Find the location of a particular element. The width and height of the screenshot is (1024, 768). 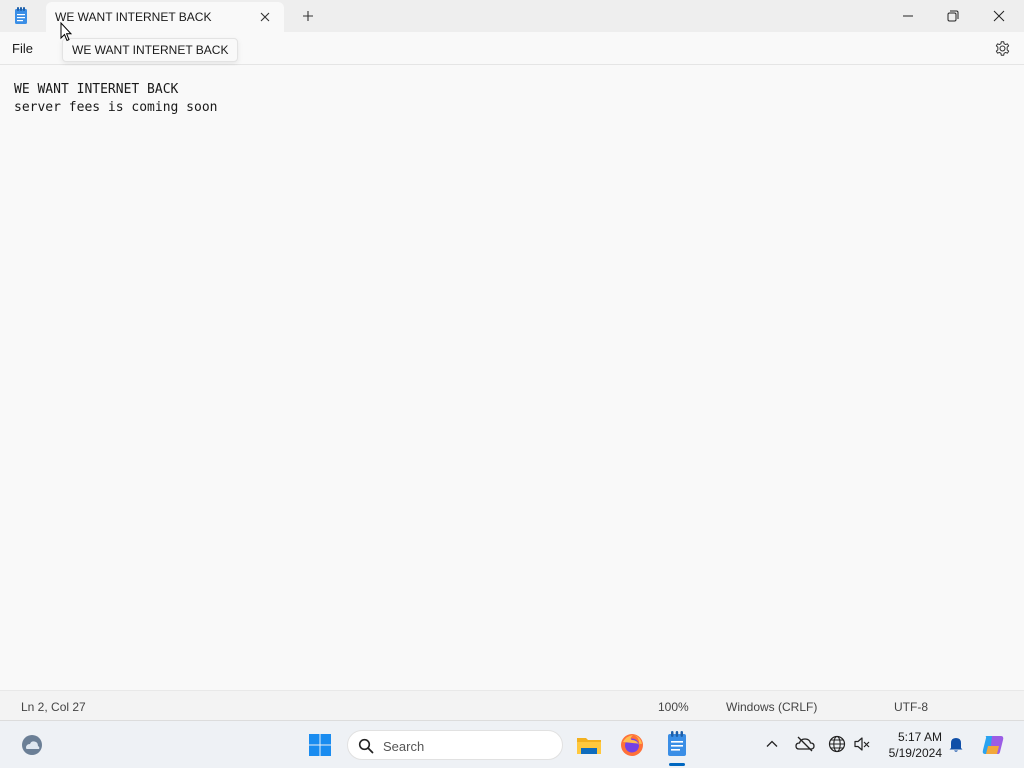

file-explorer-icon is located at coordinates (589, 745).